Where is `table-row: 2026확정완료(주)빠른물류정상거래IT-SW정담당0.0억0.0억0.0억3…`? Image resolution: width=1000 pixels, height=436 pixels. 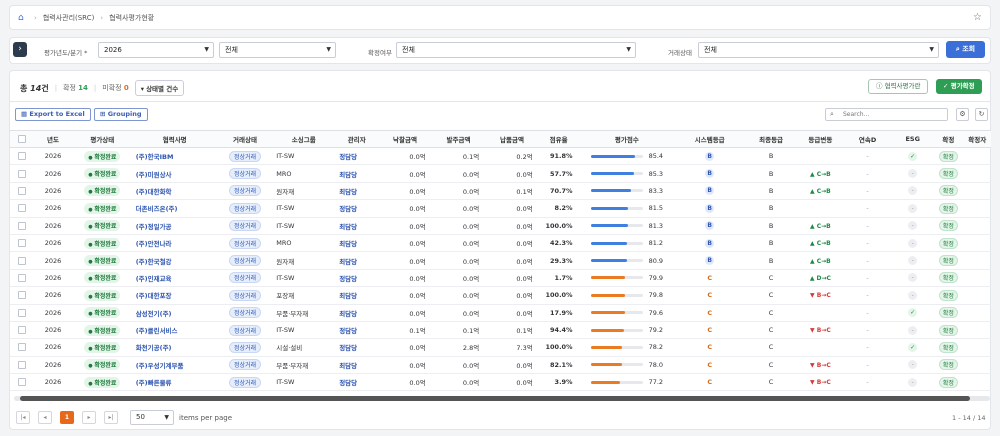
table-row: 2026확정완료(주)빠른물류정상거래IT-SW정담당0.0억0.0억0.0억3… is located at coordinates (500, 382).